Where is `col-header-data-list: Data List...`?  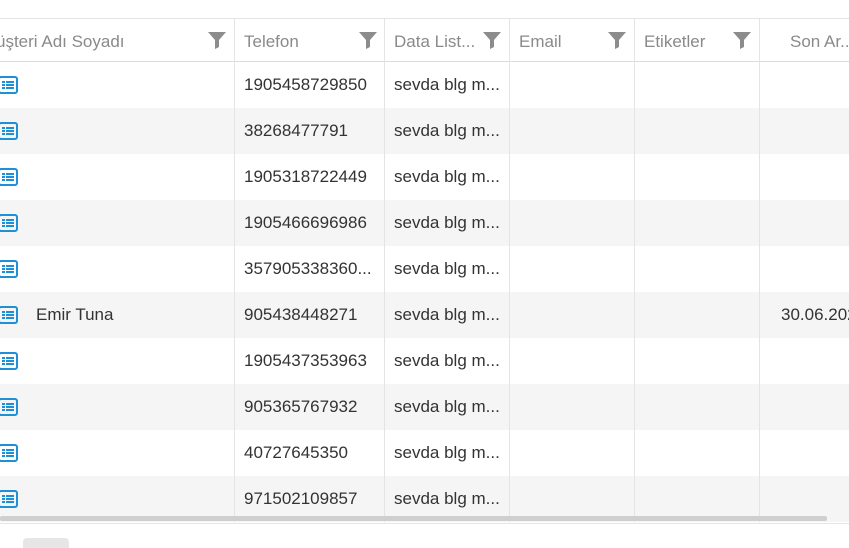 col-header-data-list: Data List... is located at coordinates (447, 40).